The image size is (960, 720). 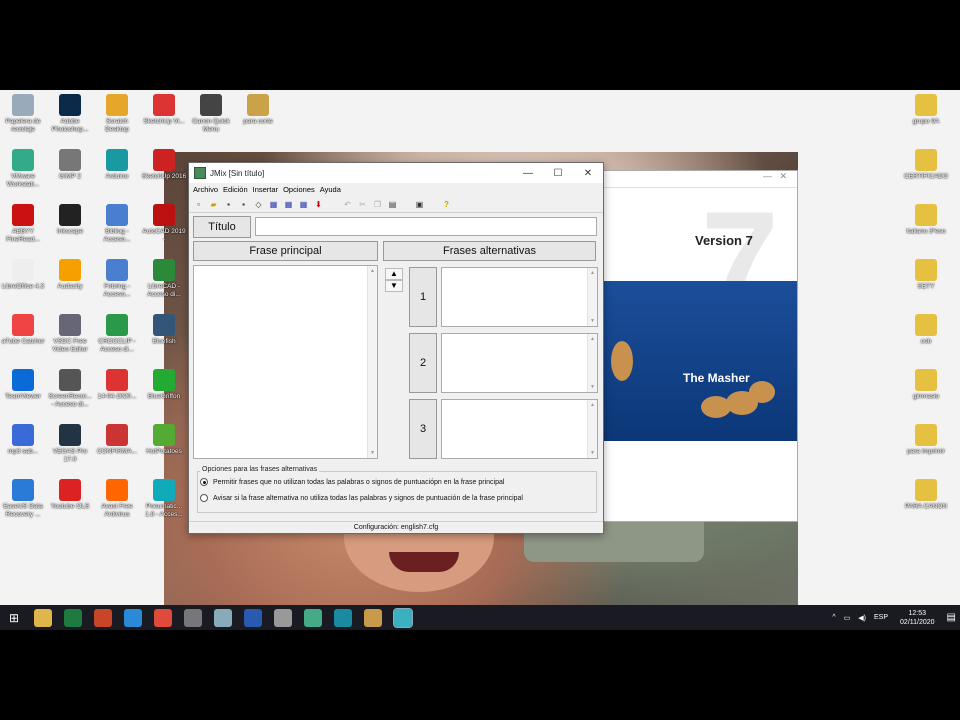 What do you see at coordinates (14, 618) in the screenshot?
I see `windows-start-icon: ⊞` at bounding box center [14, 618].